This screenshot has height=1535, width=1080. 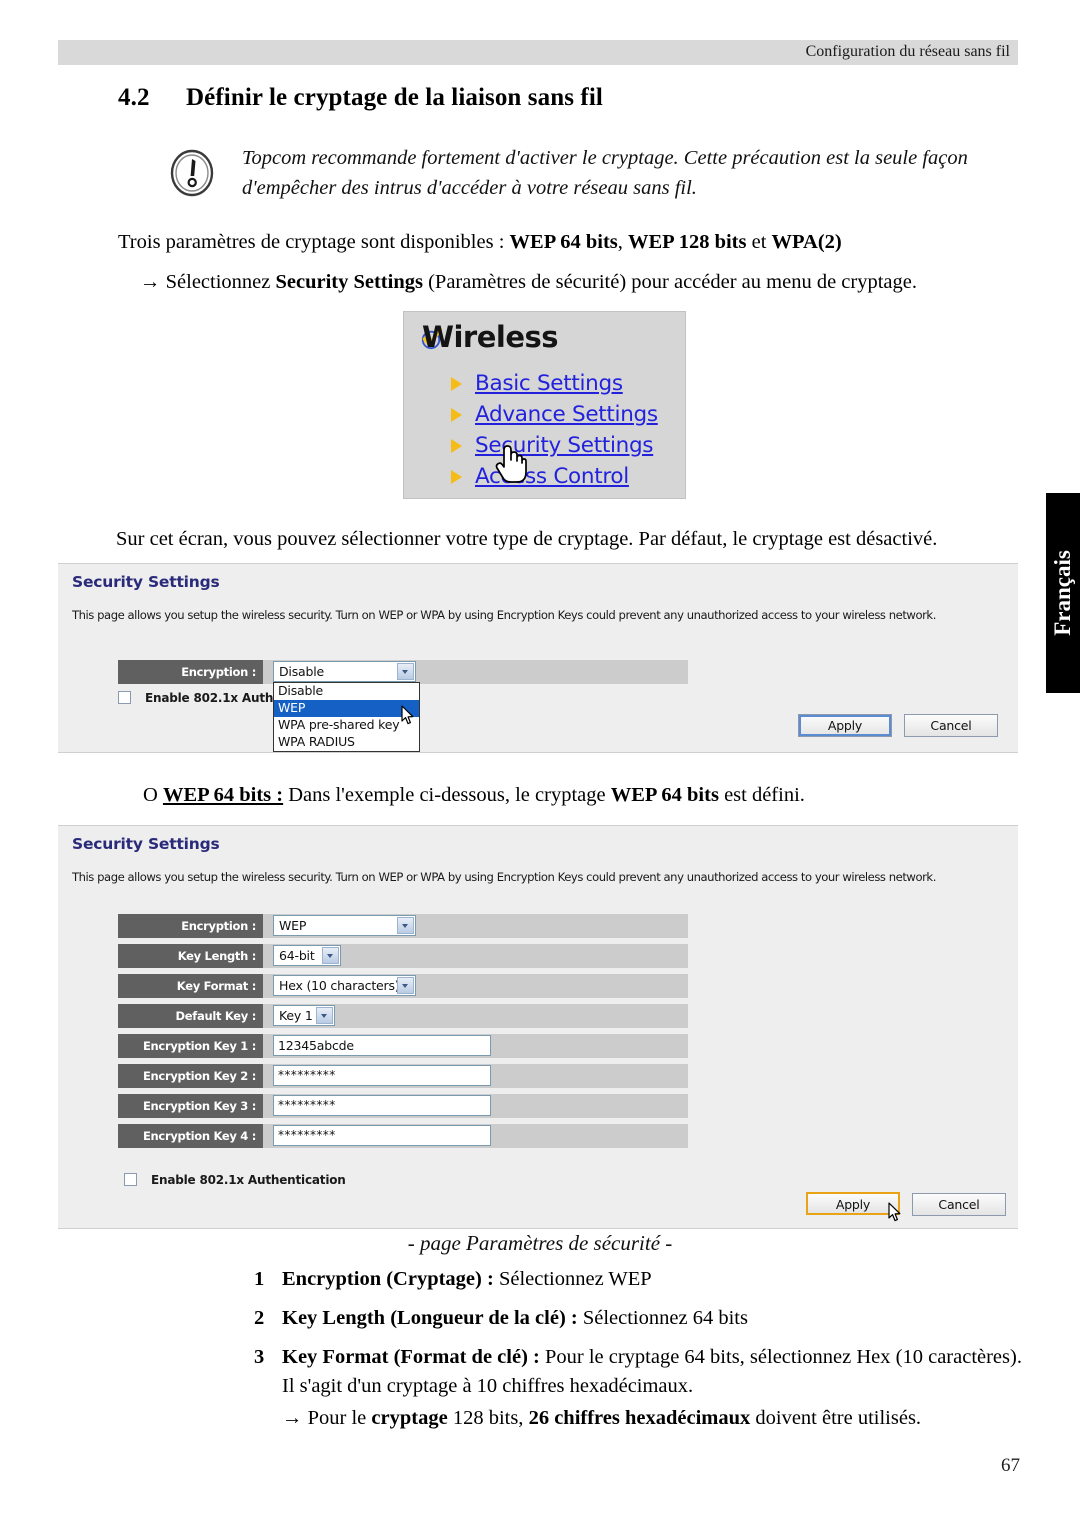 I want to click on hand-pointer-cursor, so click(x=511, y=464).